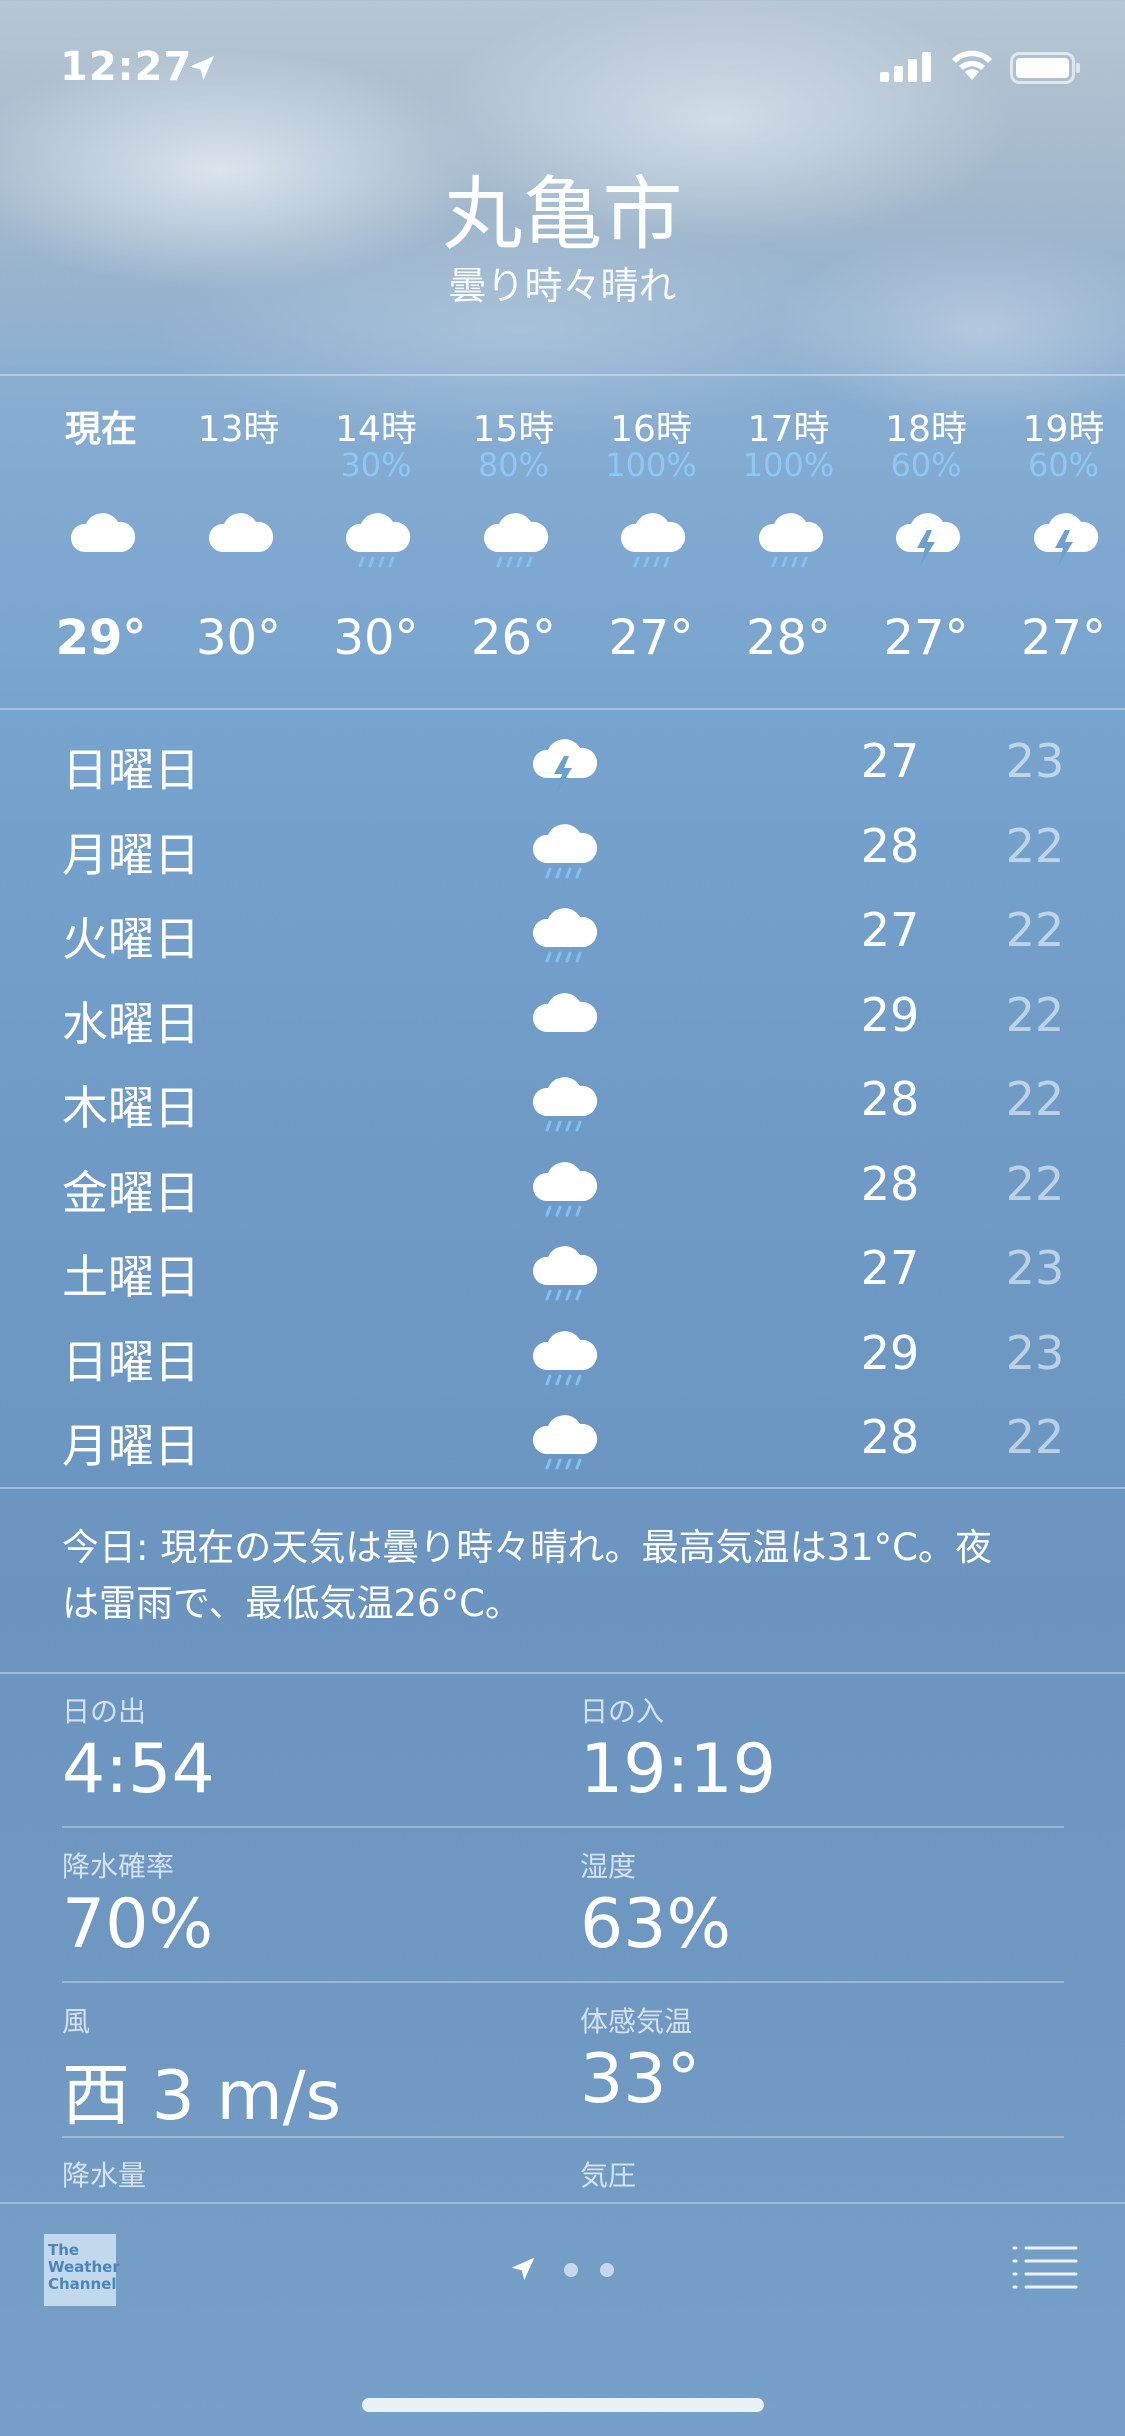  I want to click on logo-text: Channel, so click(82, 2284).